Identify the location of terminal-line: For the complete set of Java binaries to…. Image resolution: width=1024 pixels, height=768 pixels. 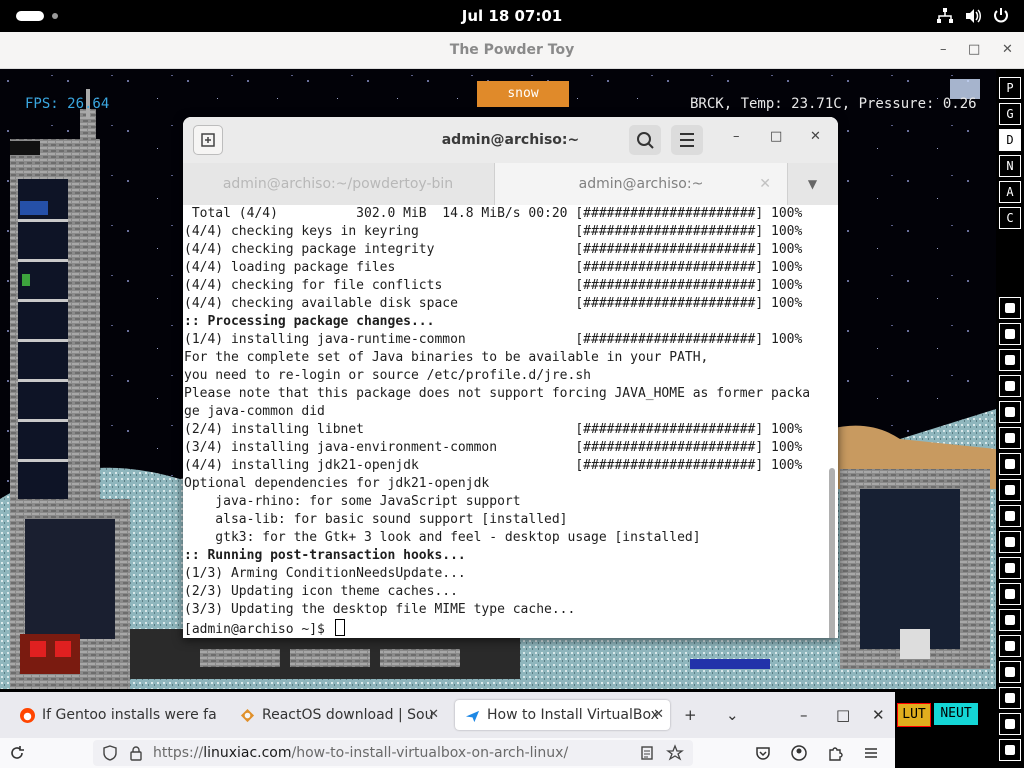
(446, 358).